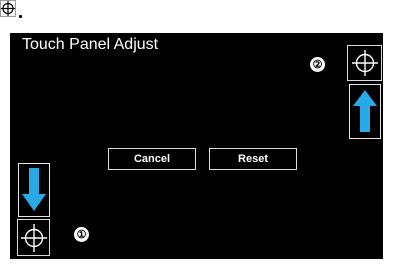 This screenshot has width=393, height=267. I want to click on arrow-down-icon, so click(34, 189).